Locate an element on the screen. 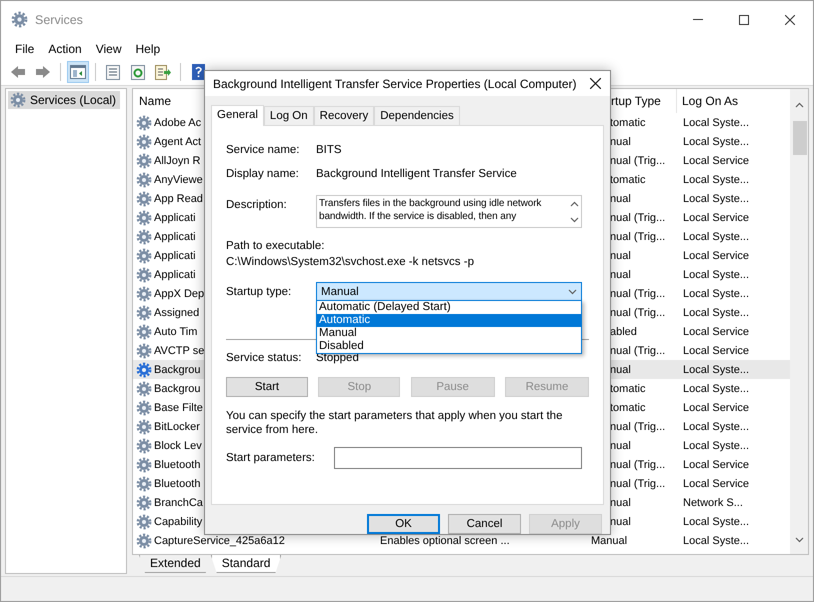 The height and width of the screenshot is (602, 814). field-label: Display name: is located at coordinates (263, 174).